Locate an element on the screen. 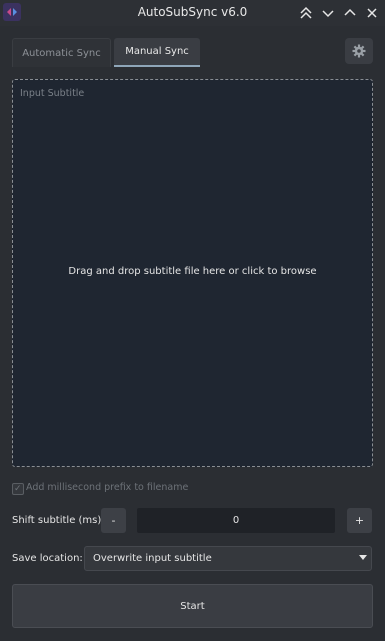 The image size is (385, 641). dropdown-arrow-icon is located at coordinates (363, 557).